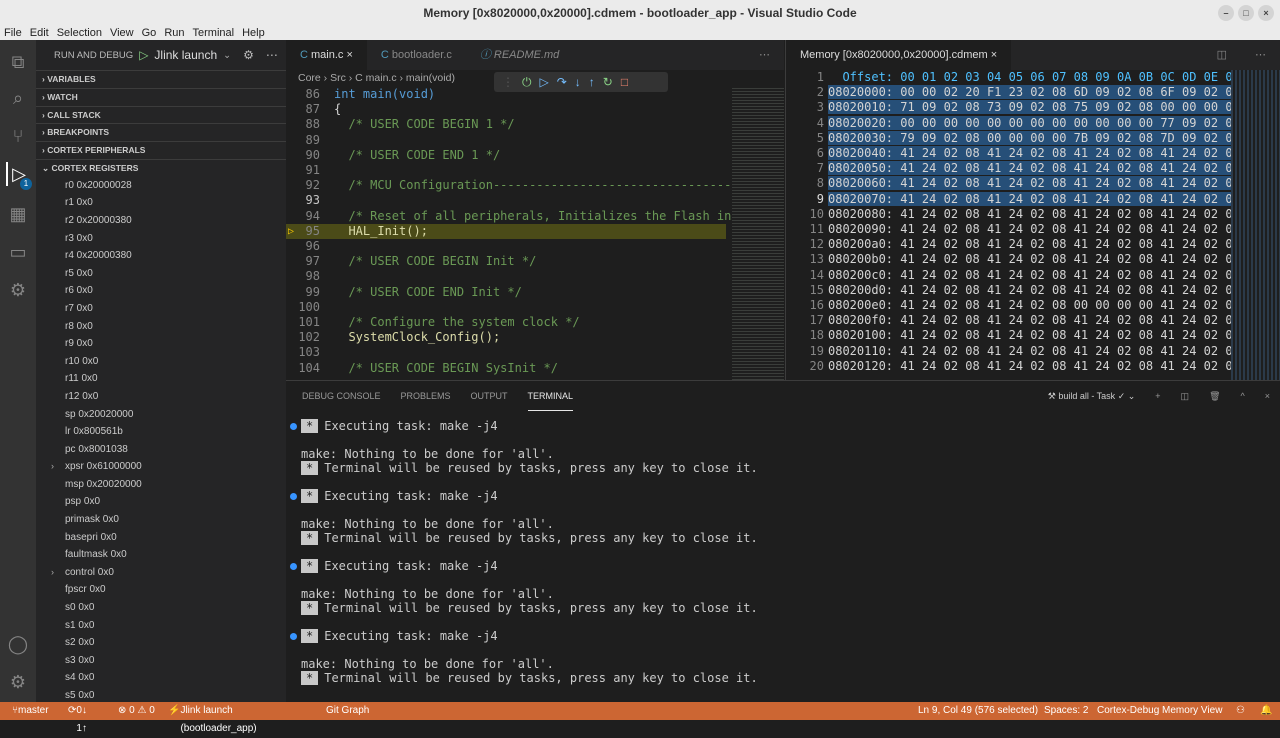 The height and width of the screenshot is (738, 1280). I want to click on register-item: r2 0x20000380, so click(161, 221).